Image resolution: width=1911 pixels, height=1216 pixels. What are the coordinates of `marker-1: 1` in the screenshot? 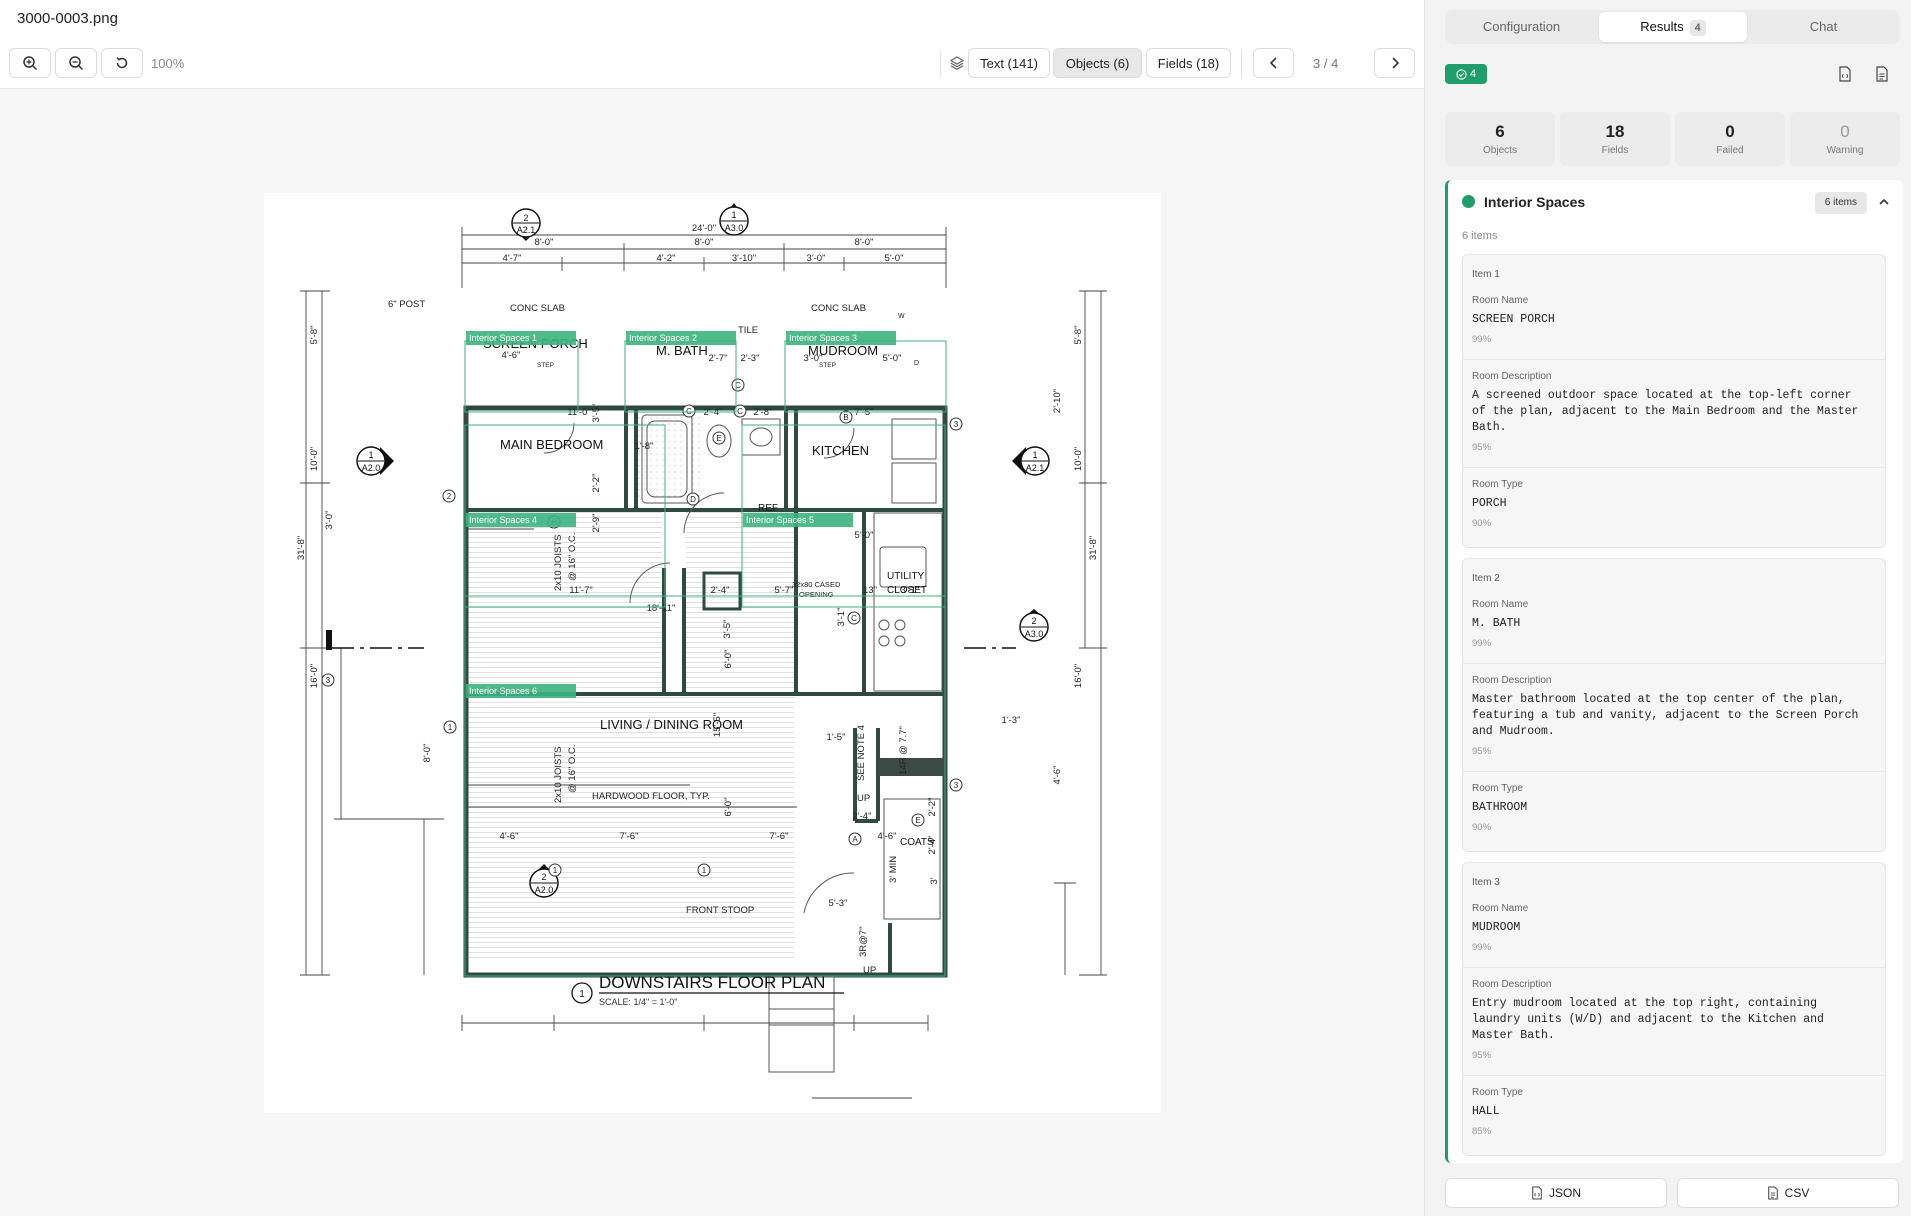 It's located at (450, 727).